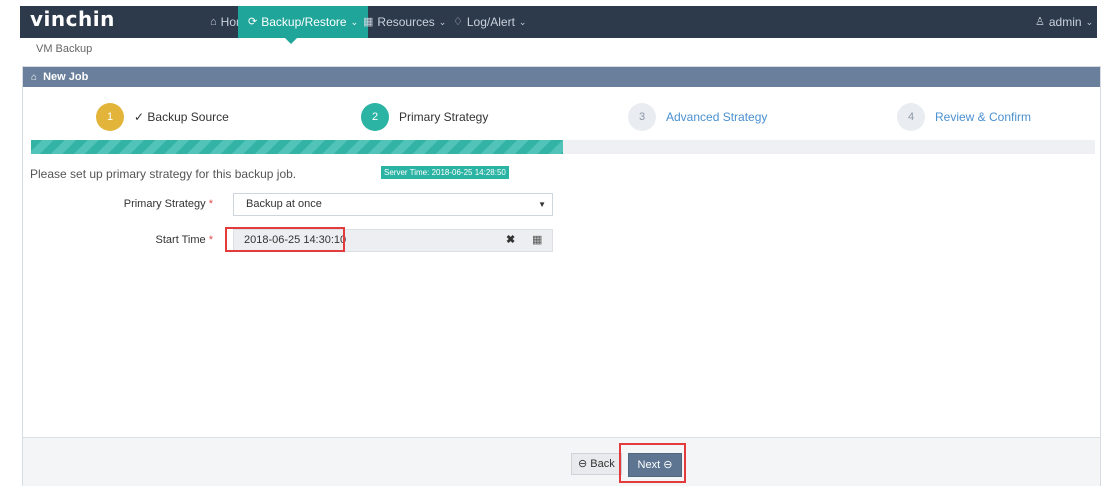 This screenshot has height=488, width=1105. I want to click on job-icon: ⌂, so click(34, 77).